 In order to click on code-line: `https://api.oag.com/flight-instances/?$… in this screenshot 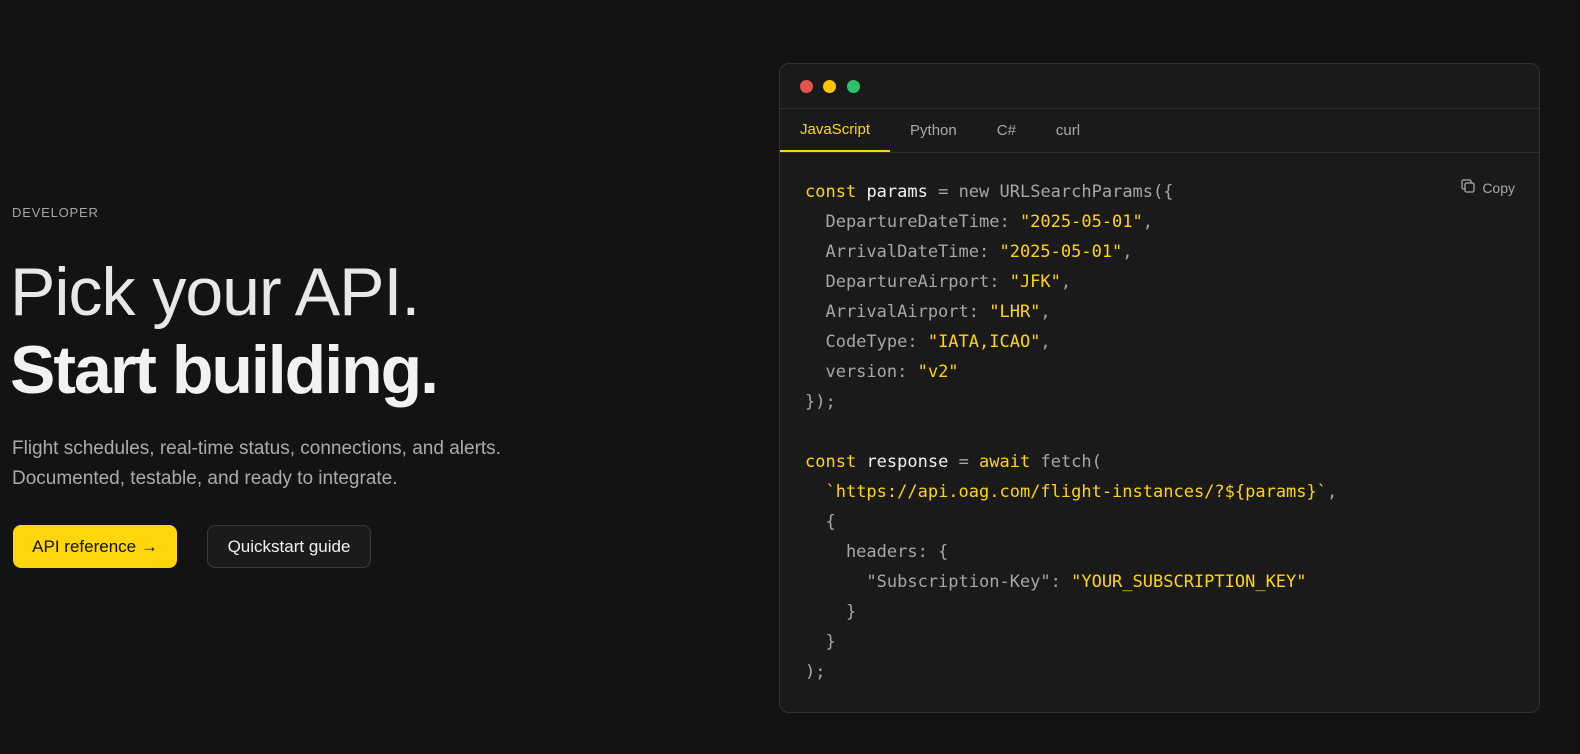, I will do `click(1081, 492)`.